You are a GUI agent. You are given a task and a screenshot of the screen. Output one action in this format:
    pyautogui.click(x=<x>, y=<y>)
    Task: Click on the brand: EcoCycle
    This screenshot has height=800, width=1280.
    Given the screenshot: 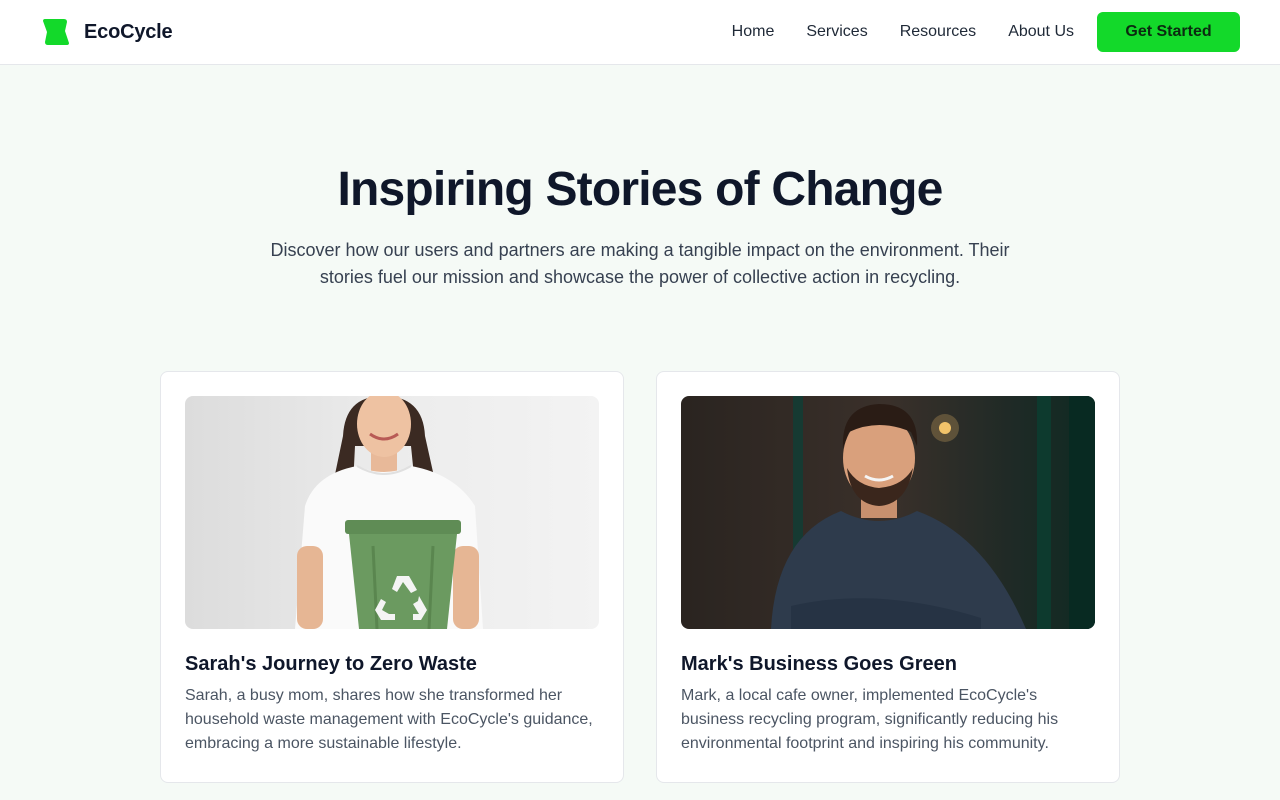 What is the action you would take?
    pyautogui.click(x=107, y=32)
    